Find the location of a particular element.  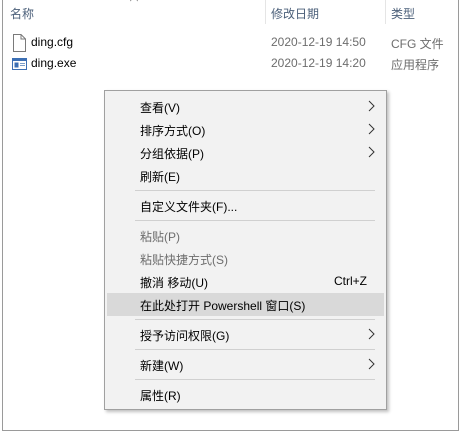

file-type: CFG 文件 is located at coordinates (417, 44).